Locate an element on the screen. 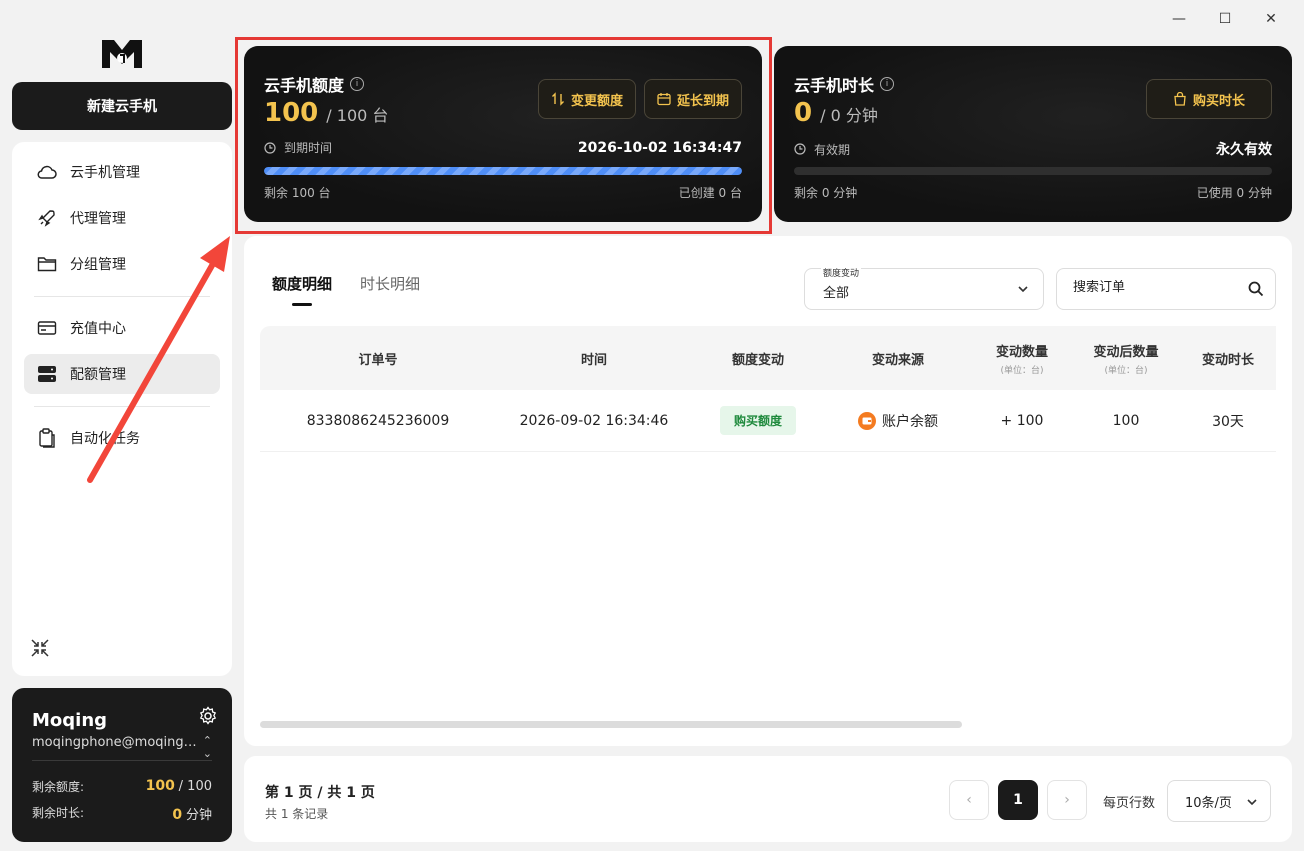 This screenshot has width=1304, height=851. info-icon: i is located at coordinates (887, 84).